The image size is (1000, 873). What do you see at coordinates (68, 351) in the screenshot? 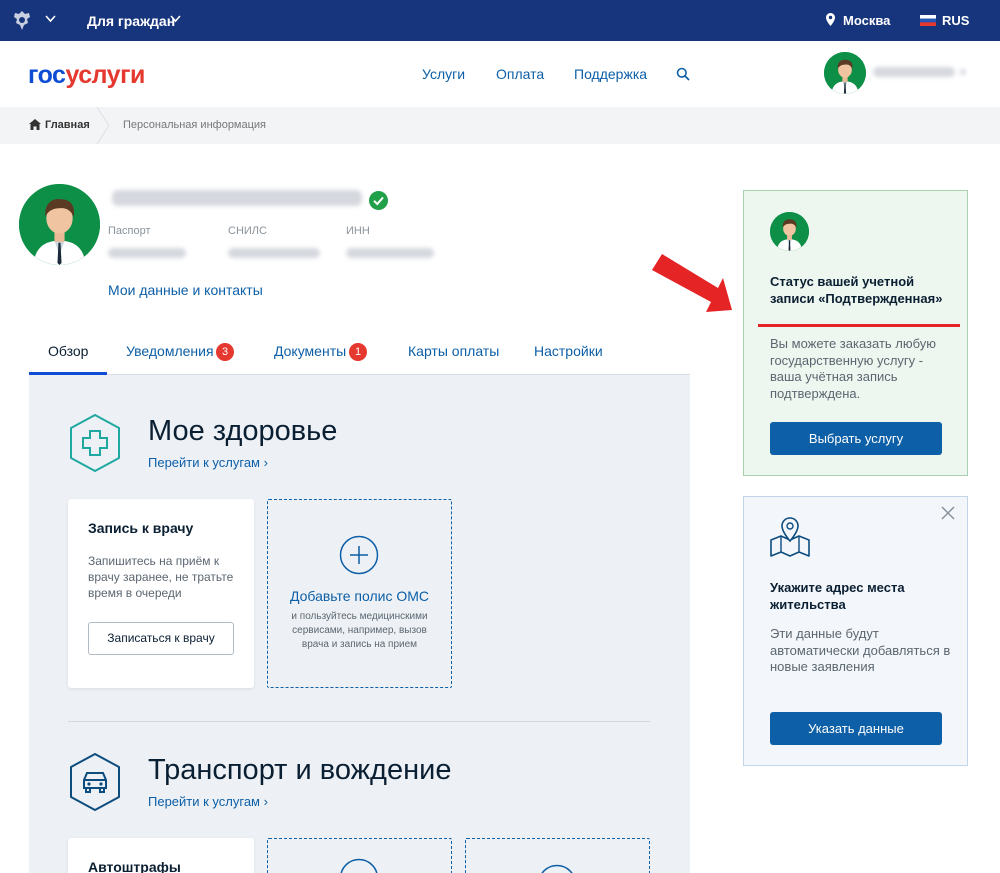
I see `tab-overview: Обзор` at bounding box center [68, 351].